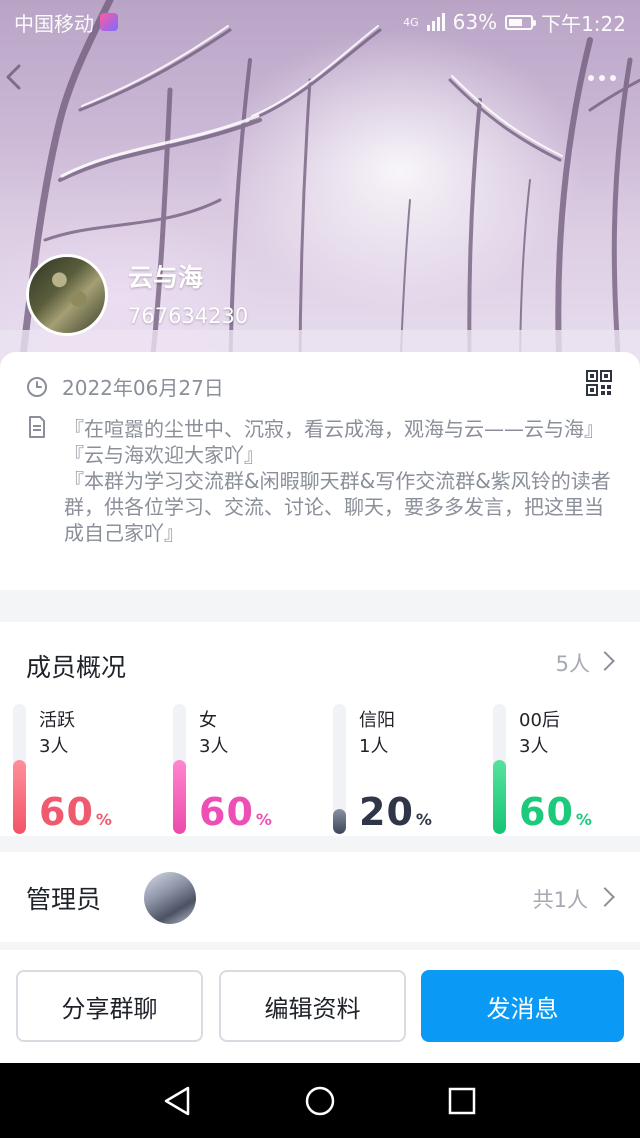  What do you see at coordinates (67, 295) in the screenshot?
I see `group-avatar` at bounding box center [67, 295].